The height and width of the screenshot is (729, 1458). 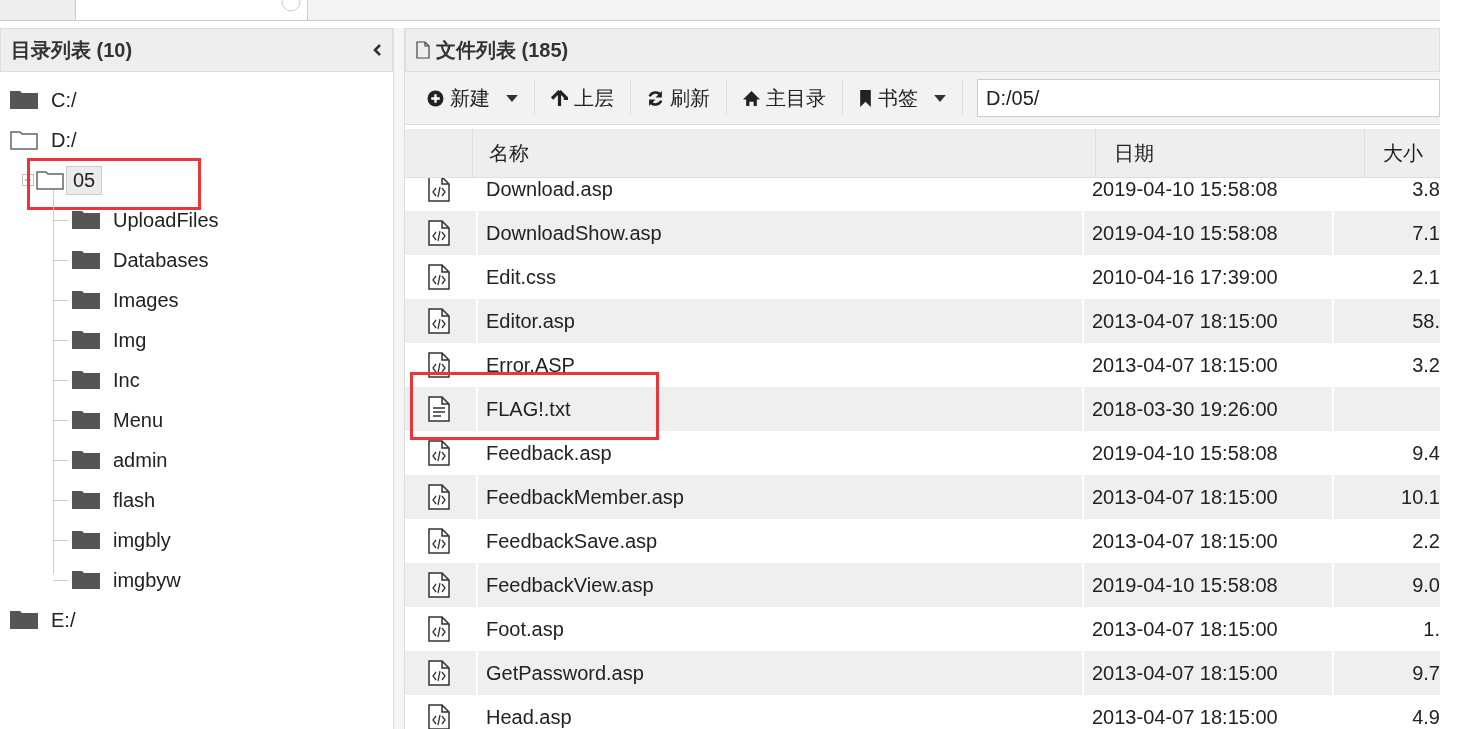 What do you see at coordinates (678, 98) in the screenshot?
I see `toolbar-button: 刷新` at bounding box center [678, 98].